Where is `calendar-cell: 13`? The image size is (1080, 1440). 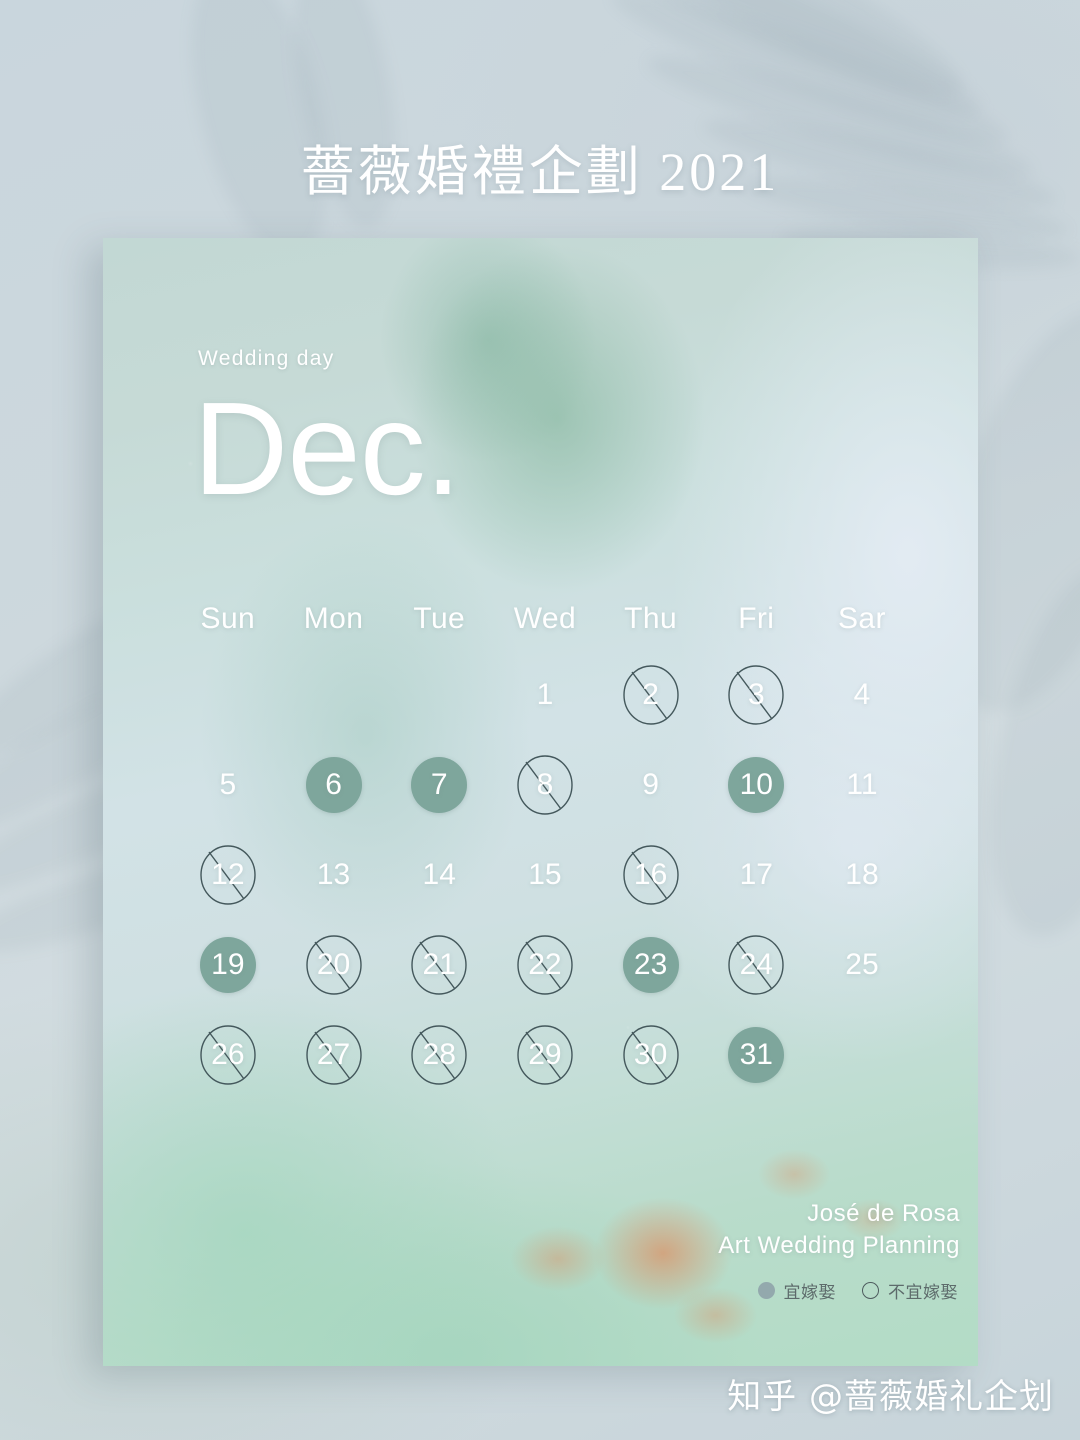
calendar-cell: 13 is located at coordinates (334, 875).